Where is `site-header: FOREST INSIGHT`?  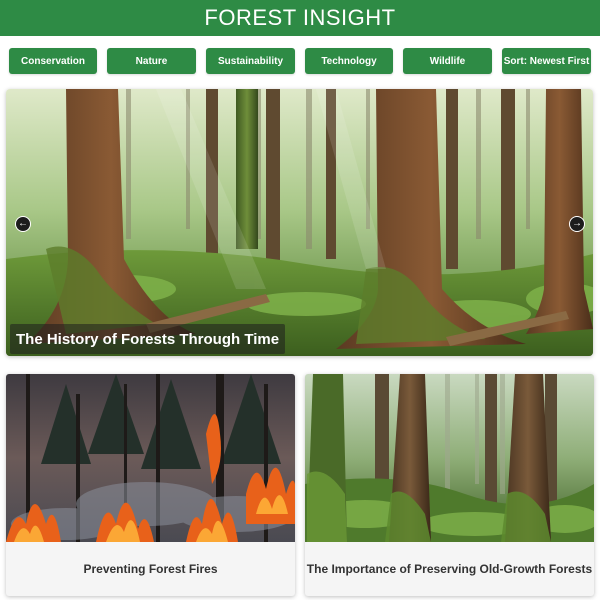 site-header: FOREST INSIGHT is located at coordinates (300, 18).